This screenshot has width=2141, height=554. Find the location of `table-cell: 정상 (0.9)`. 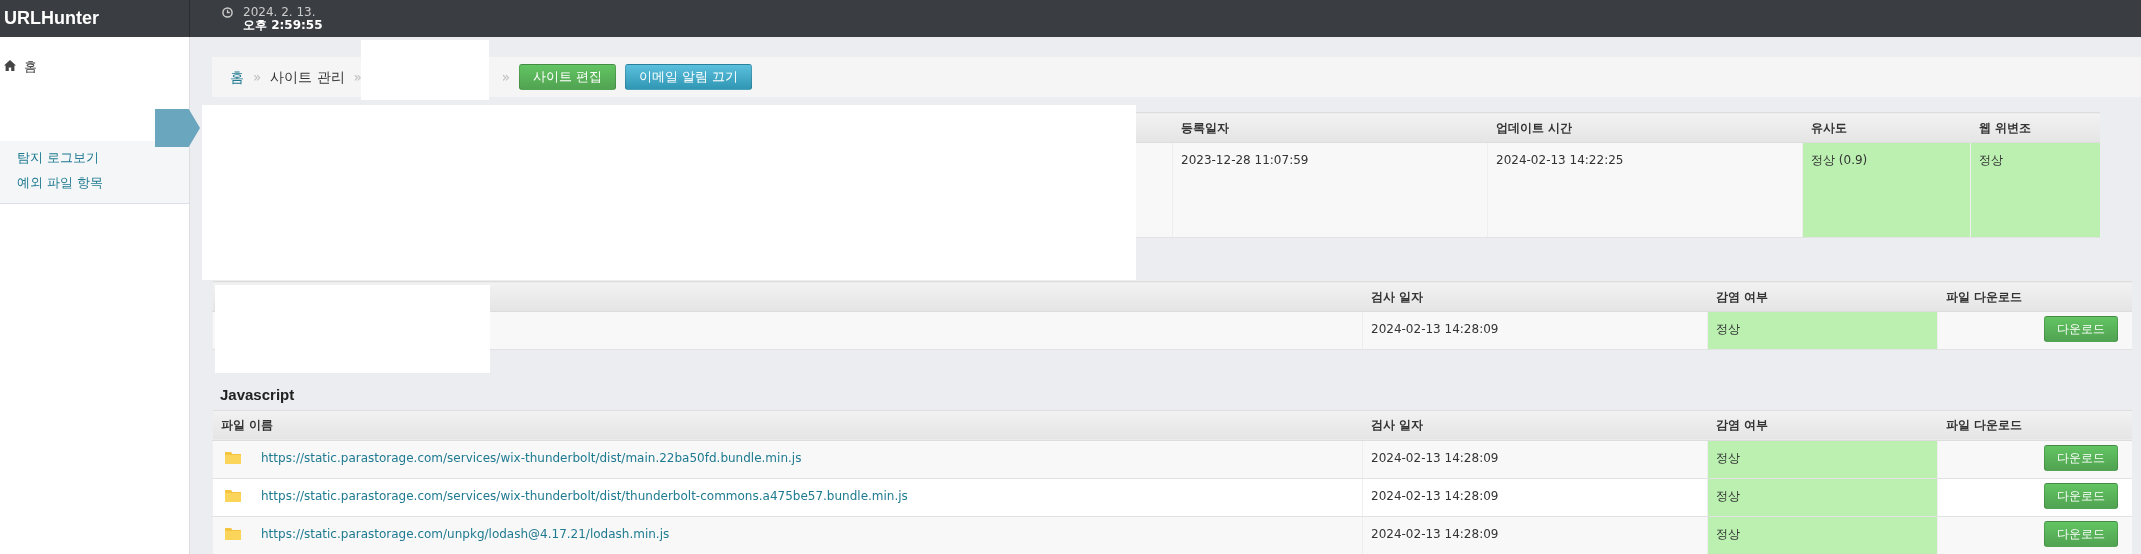

table-cell: 정상 (0.9) is located at coordinates (1886, 190).